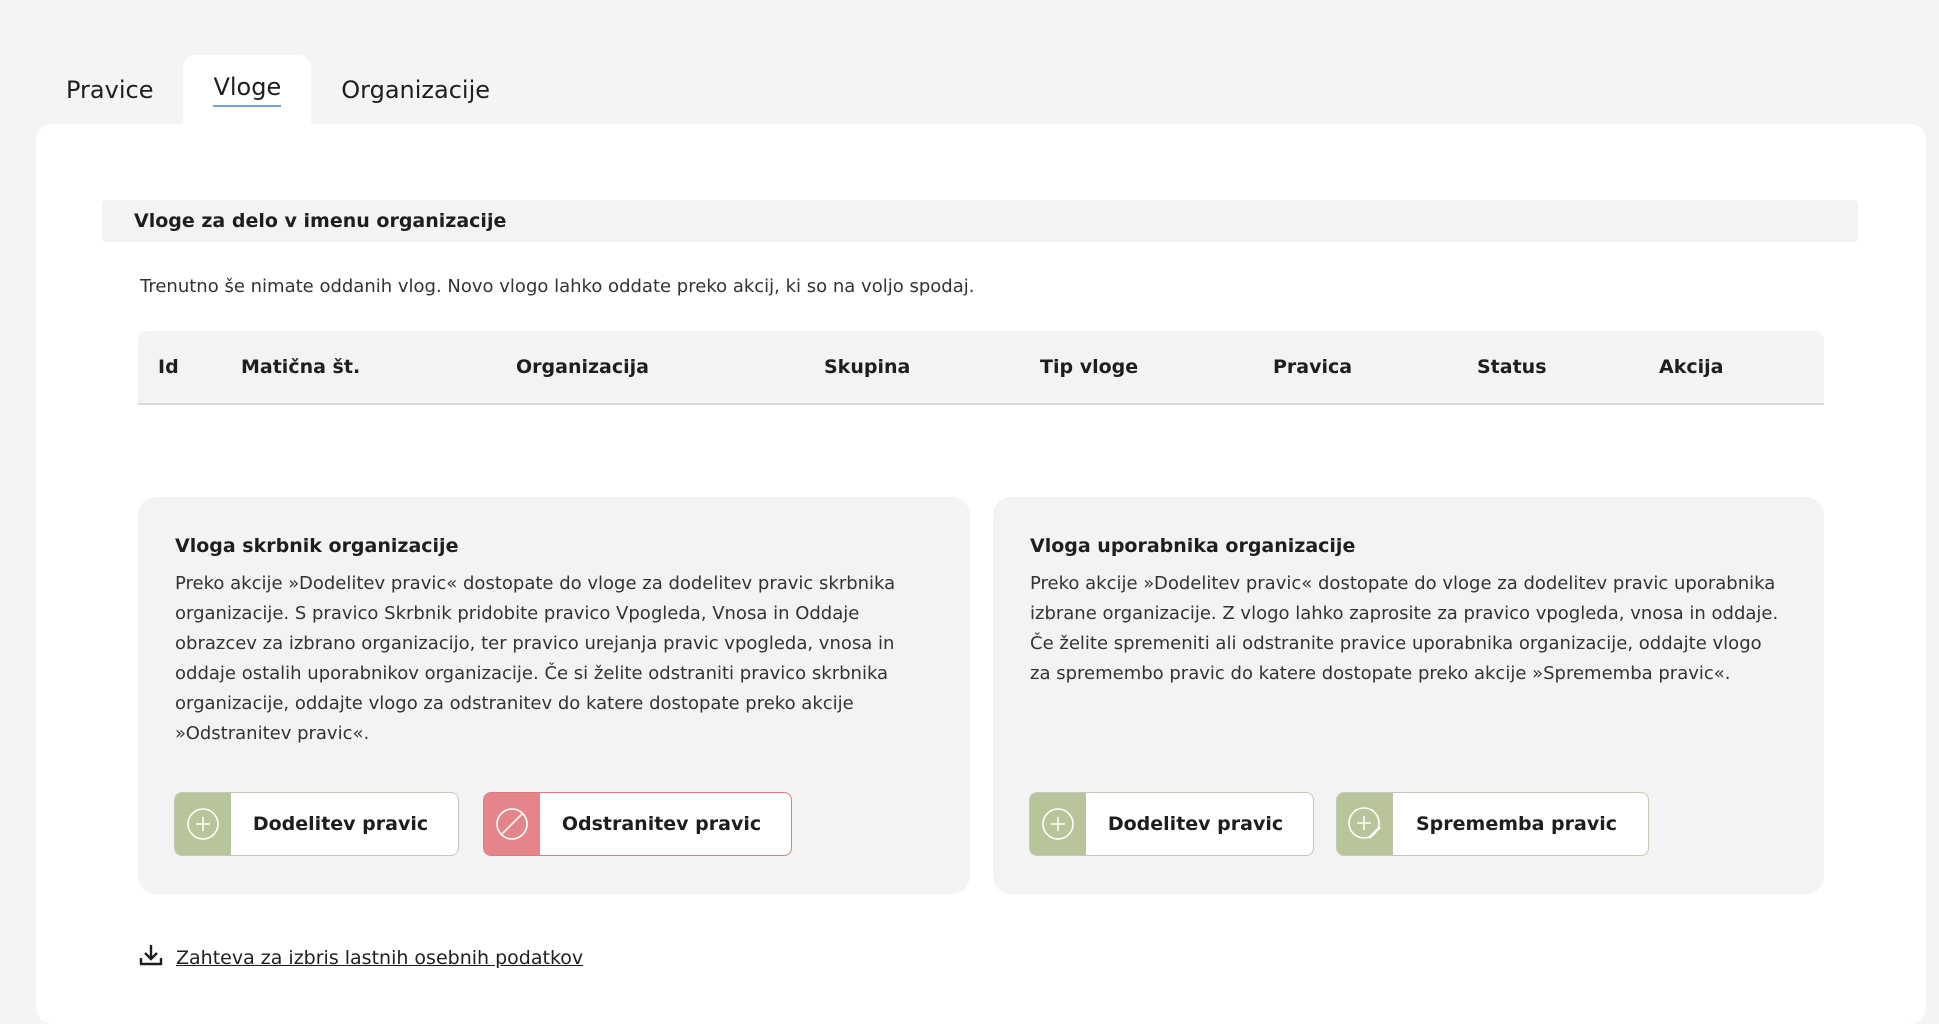 The width and height of the screenshot is (1939, 1024). Describe the element at coordinates (1516, 824) in the screenshot. I see `user-change-rights-label: Sprememba pravic` at that location.